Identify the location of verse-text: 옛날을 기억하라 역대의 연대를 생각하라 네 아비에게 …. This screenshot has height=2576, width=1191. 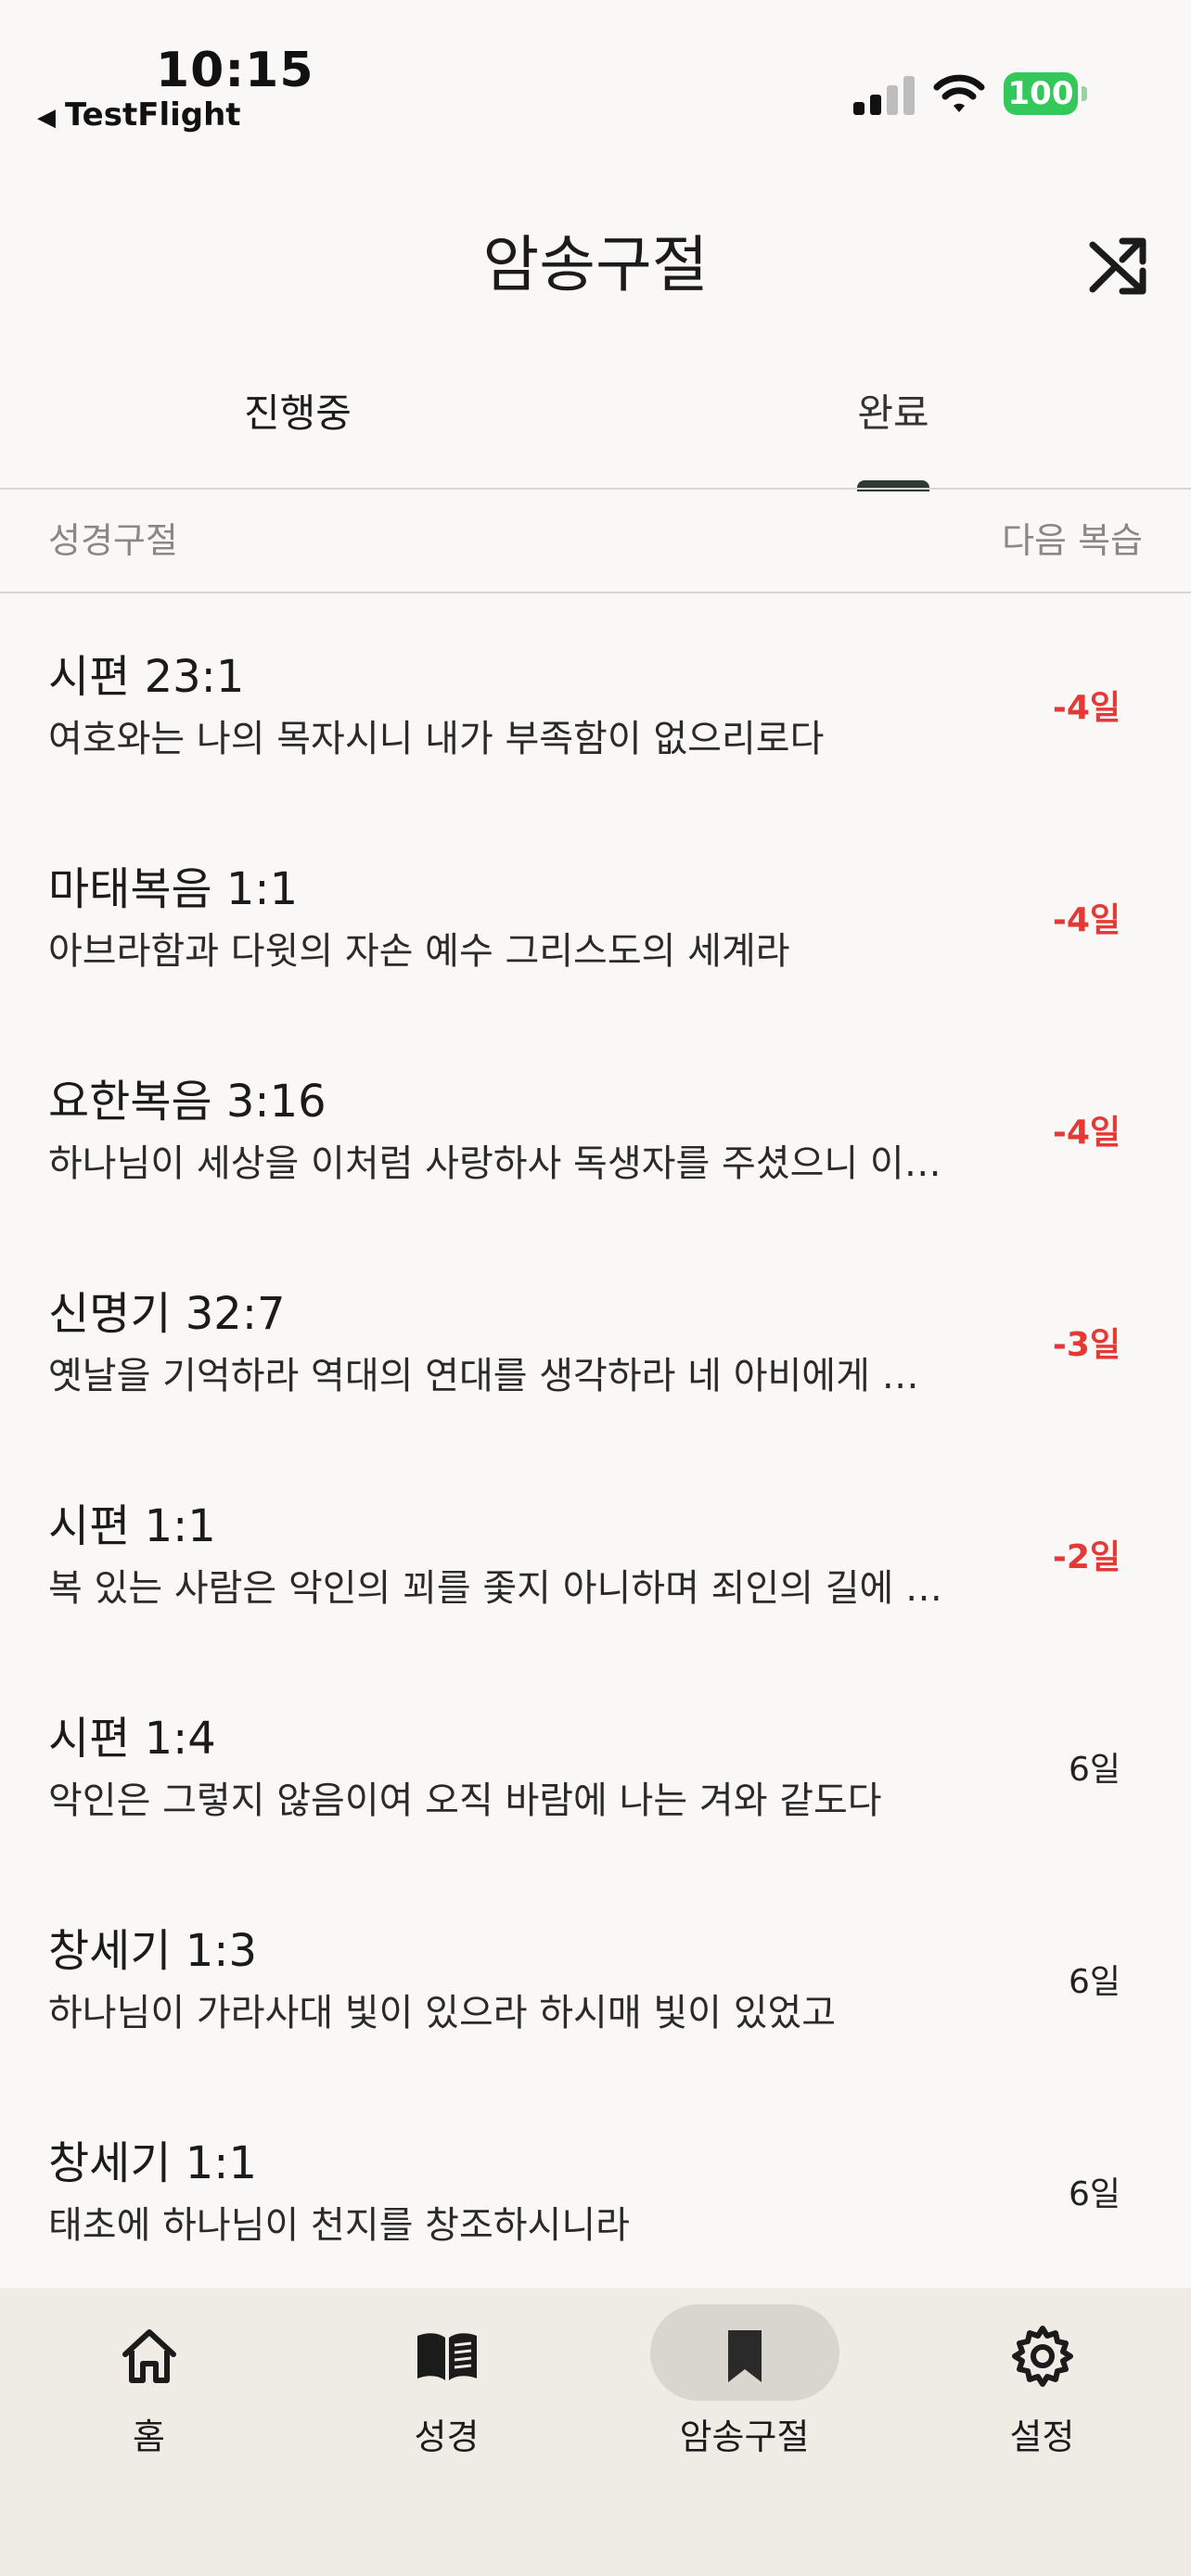
(484, 1376).